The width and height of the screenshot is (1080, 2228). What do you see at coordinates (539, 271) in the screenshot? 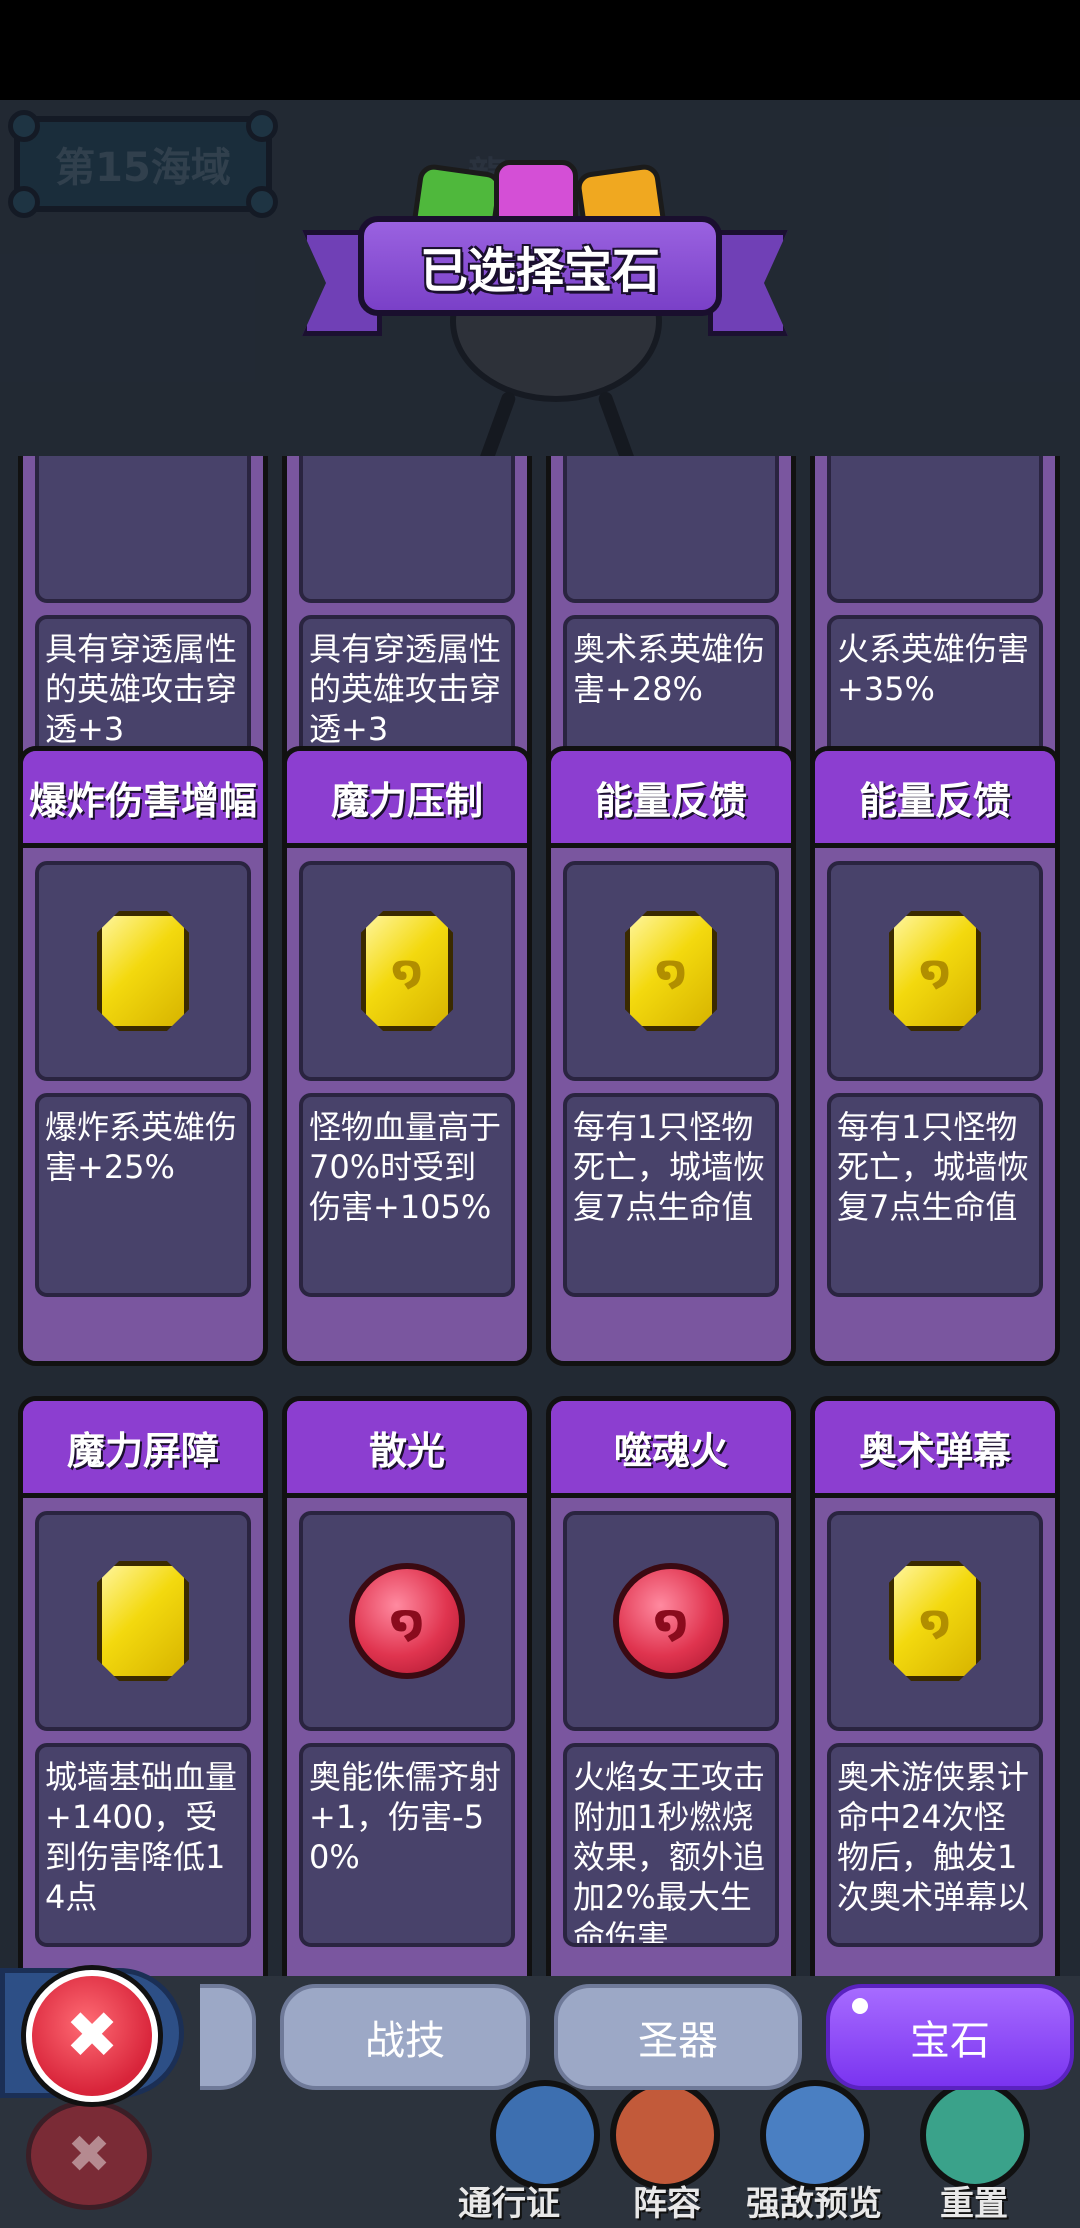
I see `banner-title: 已选择宝石` at bounding box center [539, 271].